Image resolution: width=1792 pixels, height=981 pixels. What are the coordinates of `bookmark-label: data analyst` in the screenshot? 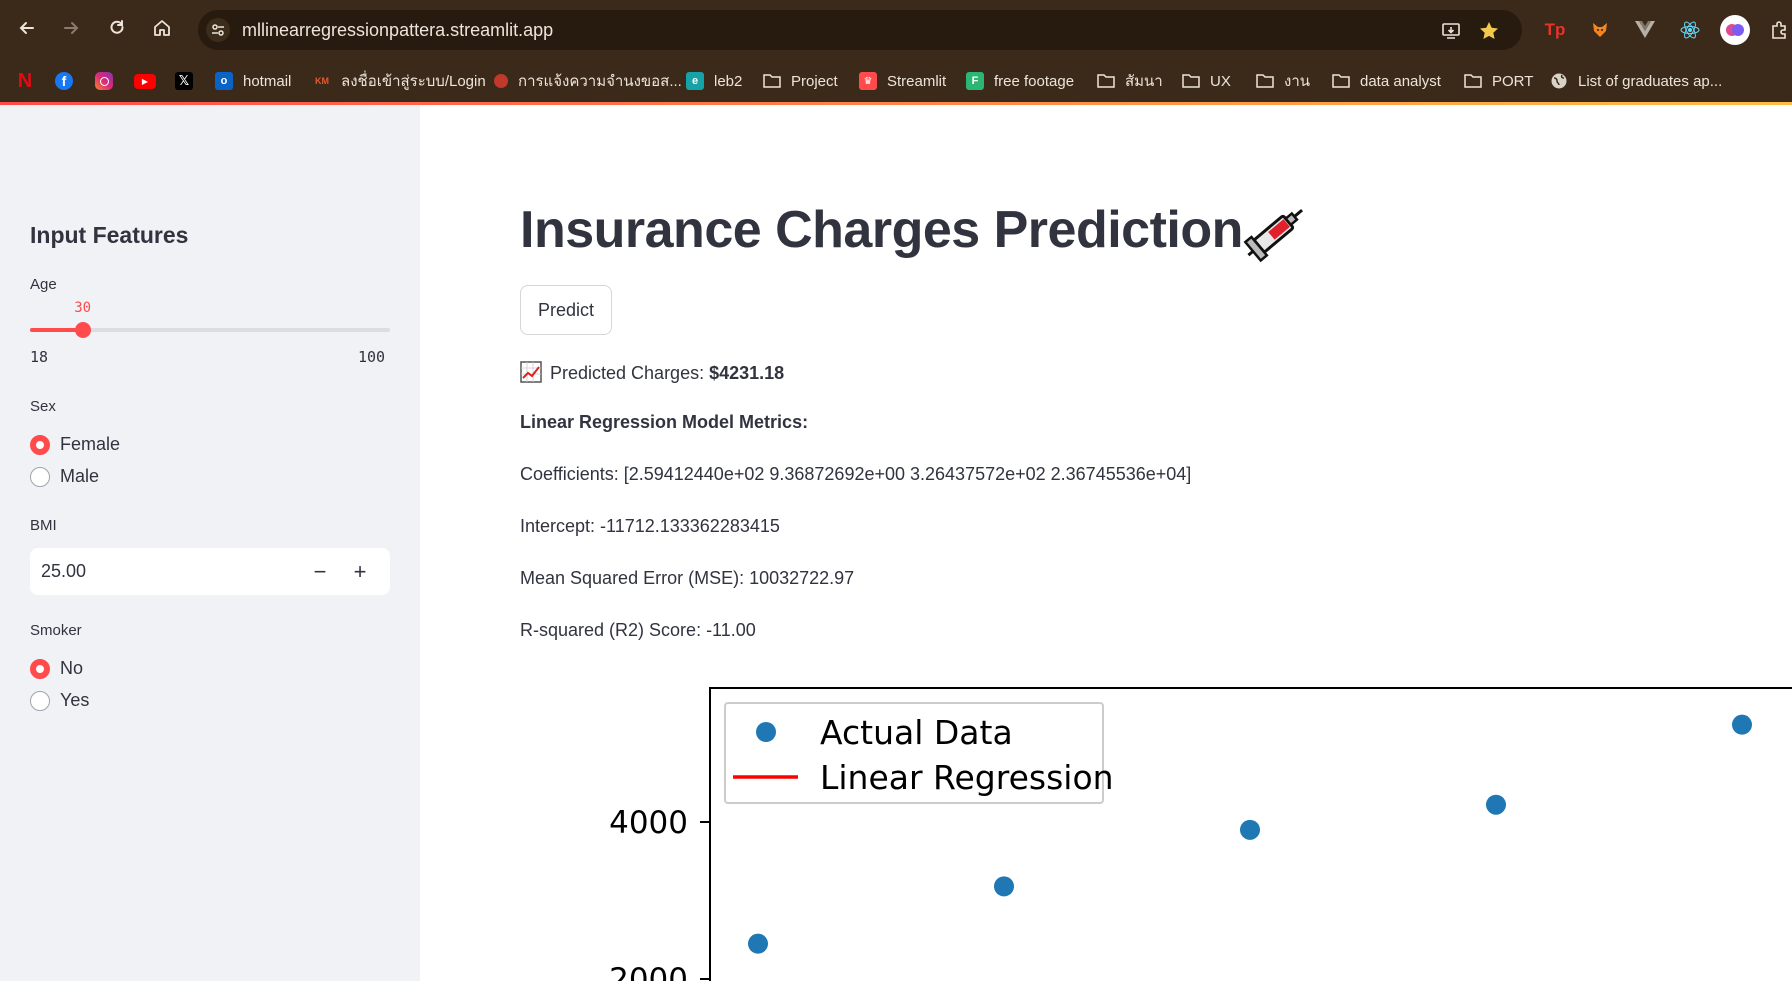 It's located at (1400, 81).